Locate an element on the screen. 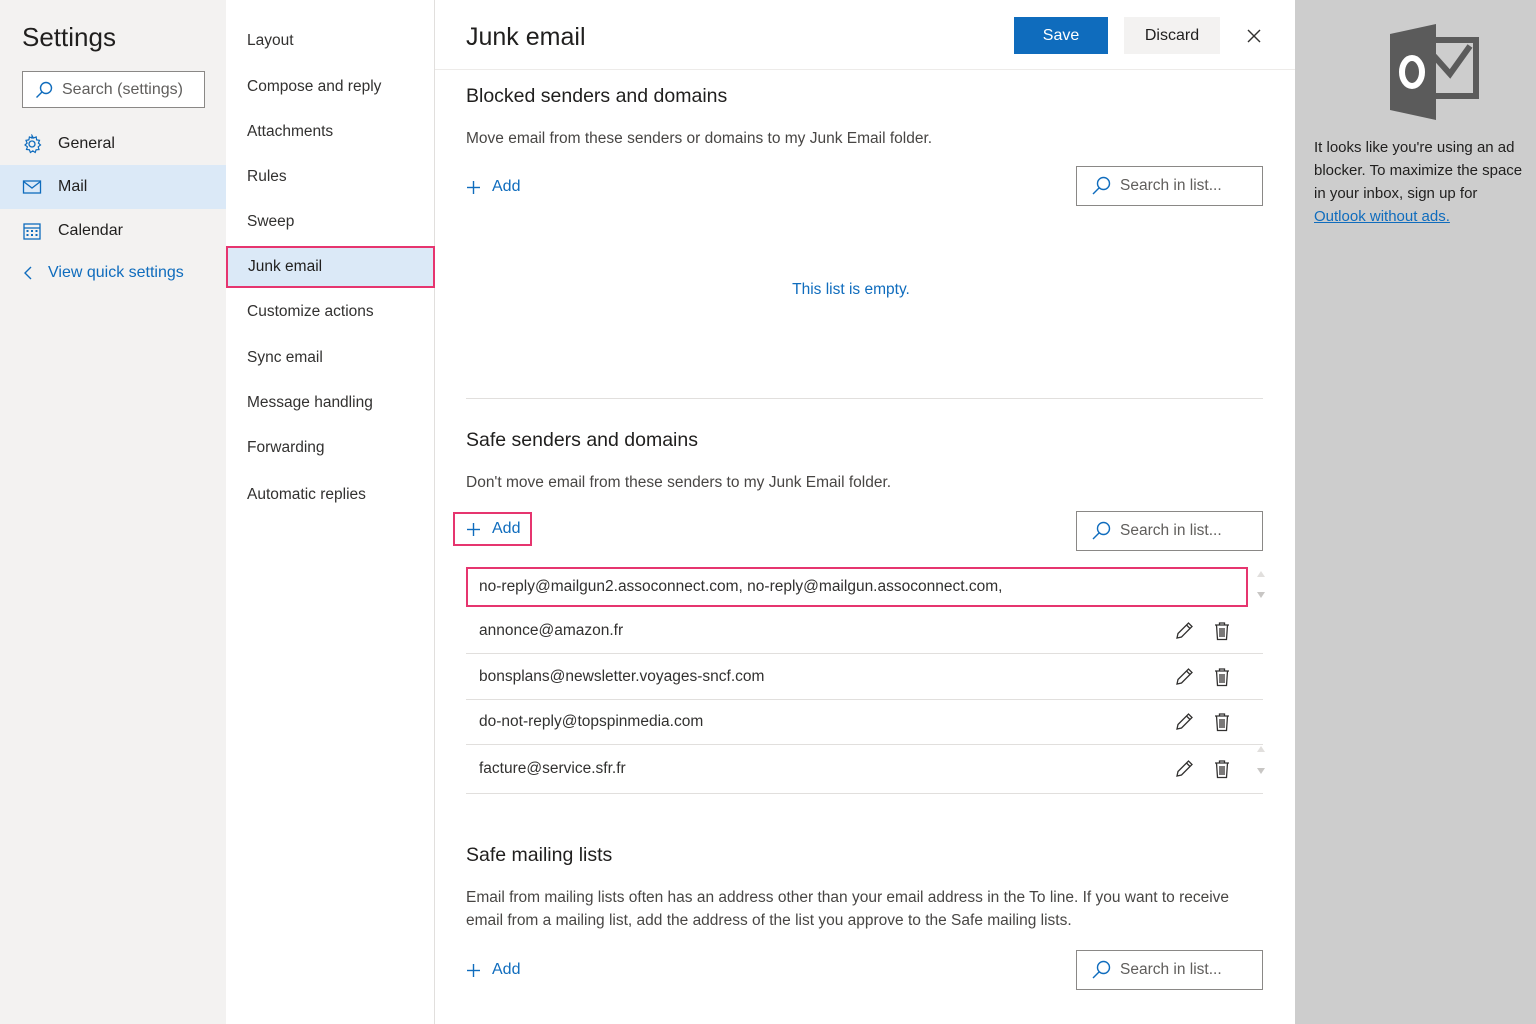 The height and width of the screenshot is (1024, 1536). page-title: Junk email is located at coordinates (526, 37).